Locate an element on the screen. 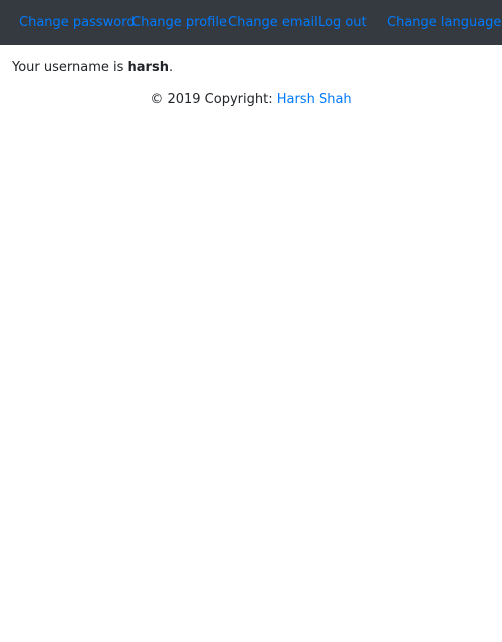  author-link: Harsh Shah is located at coordinates (314, 99).